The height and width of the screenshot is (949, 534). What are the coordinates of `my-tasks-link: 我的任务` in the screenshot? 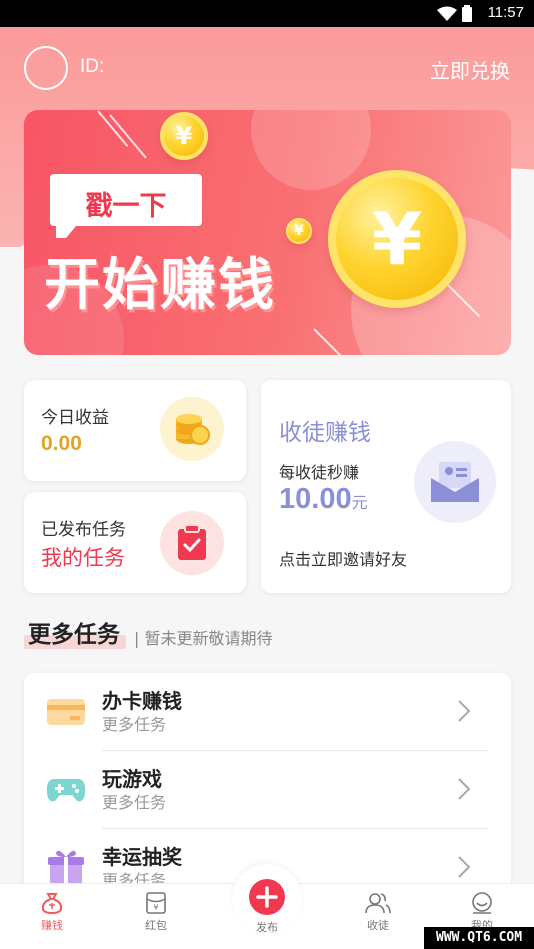 It's located at (83, 557).